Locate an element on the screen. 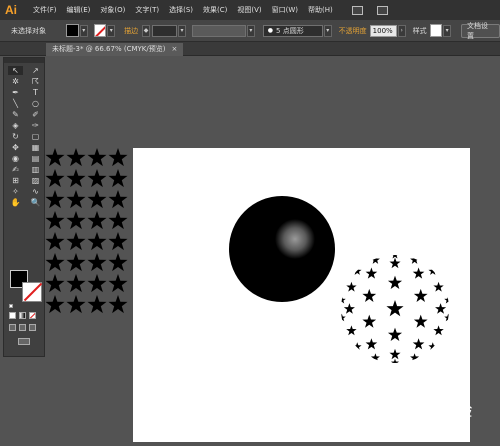  stroke-weight-dropdown: ▾ is located at coordinates (182, 30).